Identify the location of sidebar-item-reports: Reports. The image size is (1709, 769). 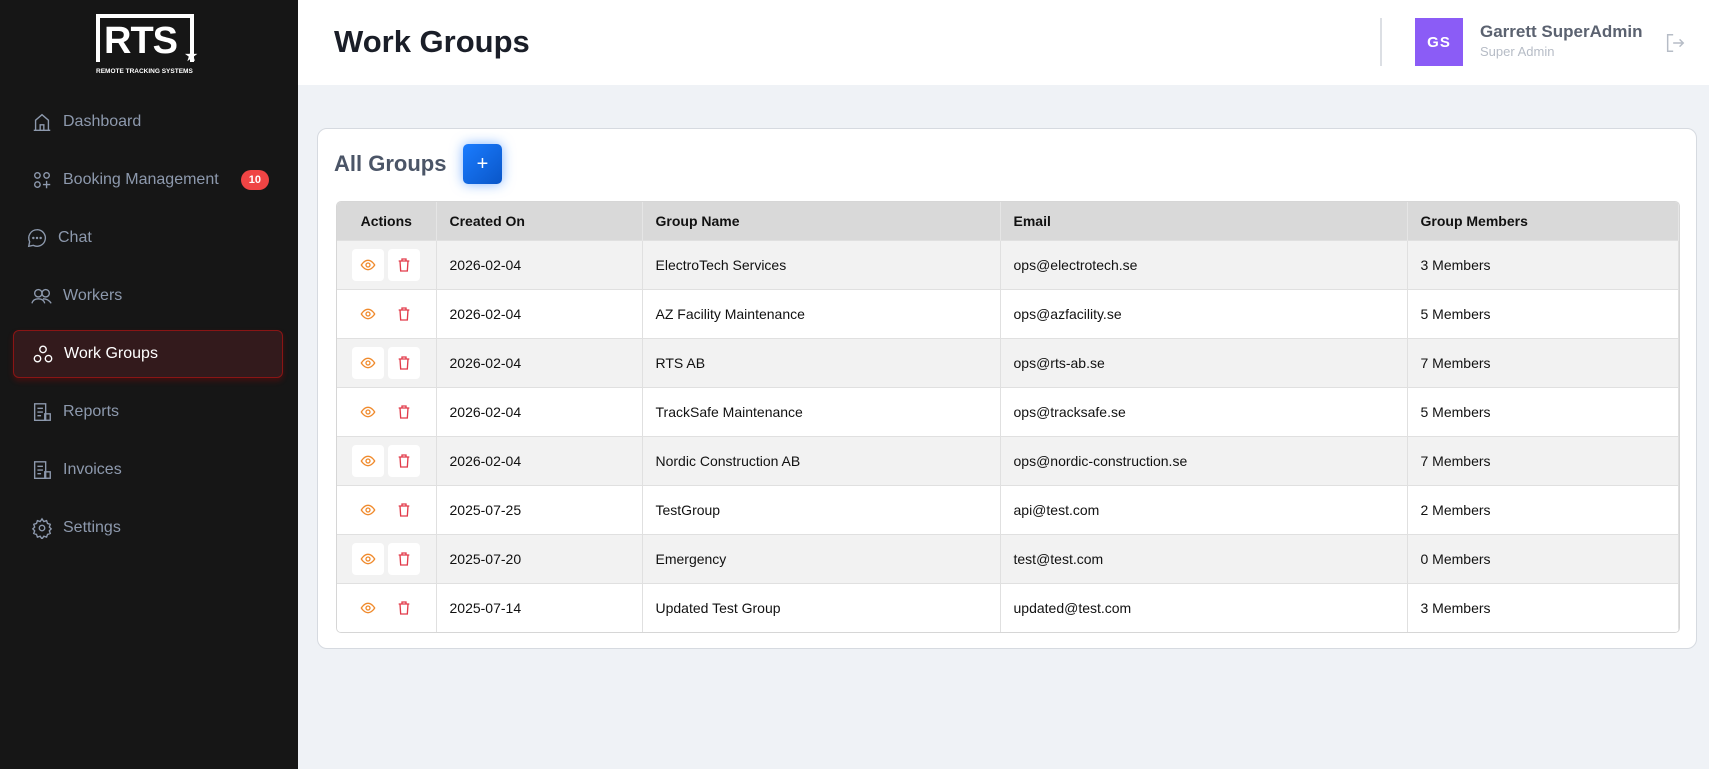
(148, 412).